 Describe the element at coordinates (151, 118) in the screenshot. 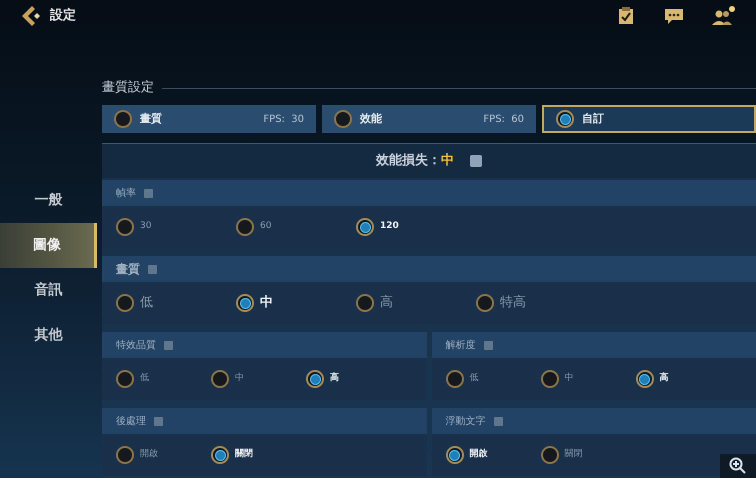

I see `preset-label: 畫質` at that location.